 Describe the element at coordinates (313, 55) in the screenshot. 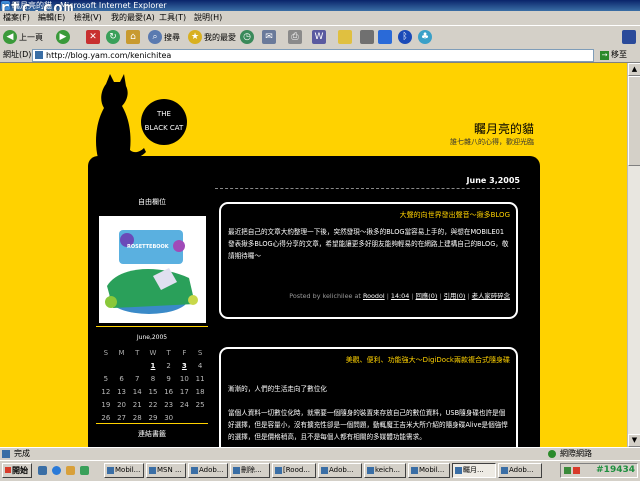

I see `address-input: http://blog.yam.com/kenichitea` at that location.